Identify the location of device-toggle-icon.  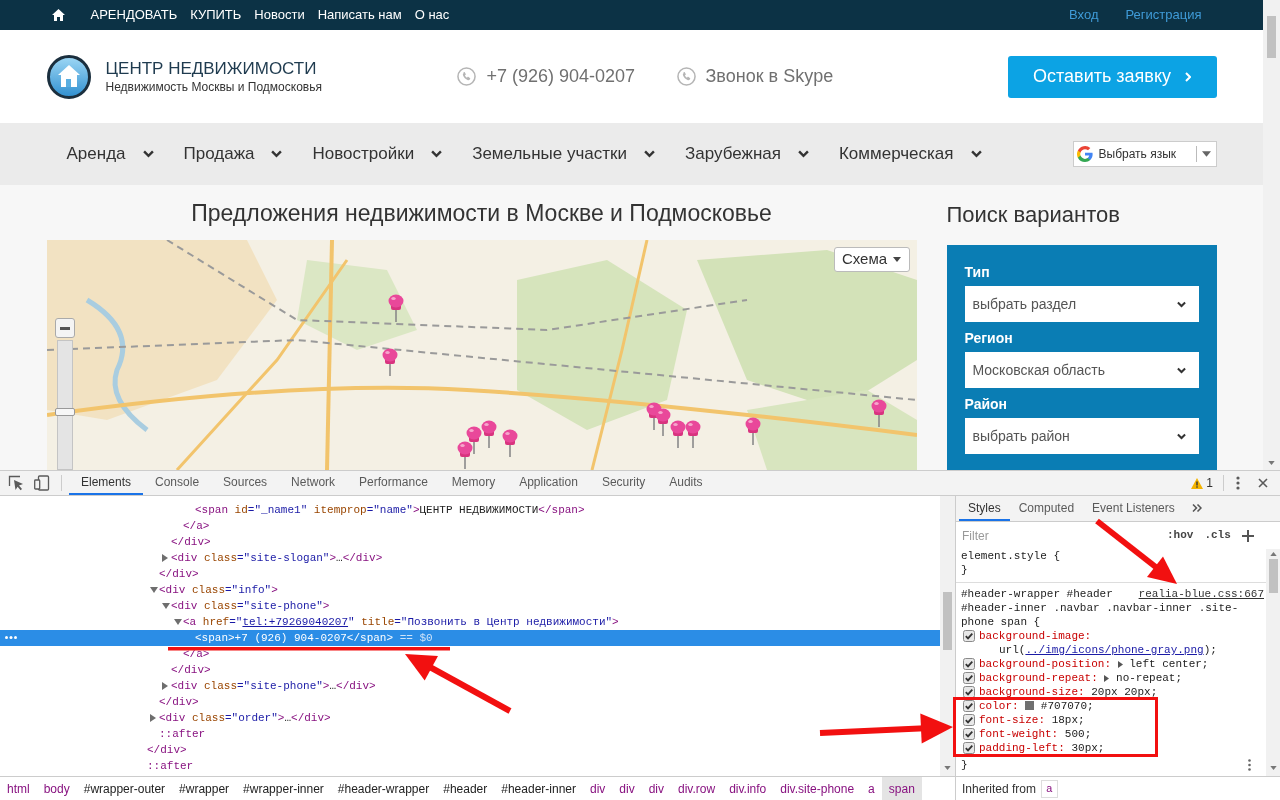
(42, 483).